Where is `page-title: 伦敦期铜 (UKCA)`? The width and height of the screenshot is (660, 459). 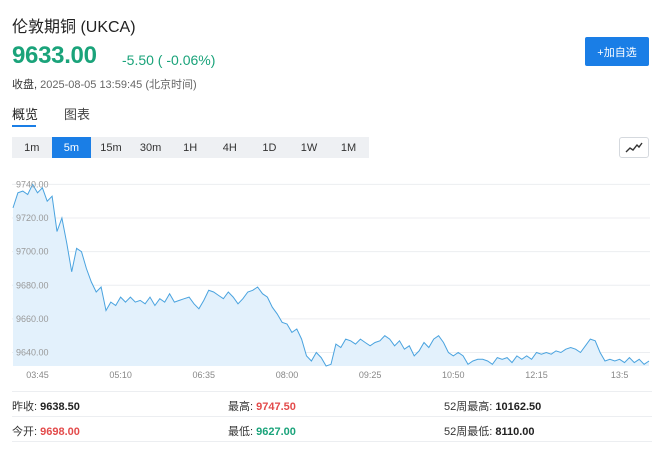 page-title: 伦敦期铜 (UKCA) is located at coordinates (74, 27).